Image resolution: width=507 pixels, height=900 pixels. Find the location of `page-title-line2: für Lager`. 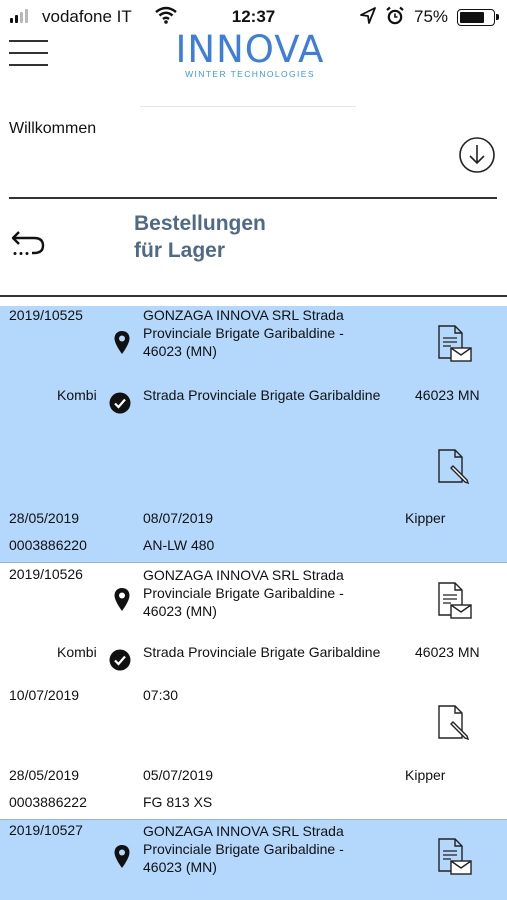

page-title-line2: für Lager is located at coordinates (180, 250).